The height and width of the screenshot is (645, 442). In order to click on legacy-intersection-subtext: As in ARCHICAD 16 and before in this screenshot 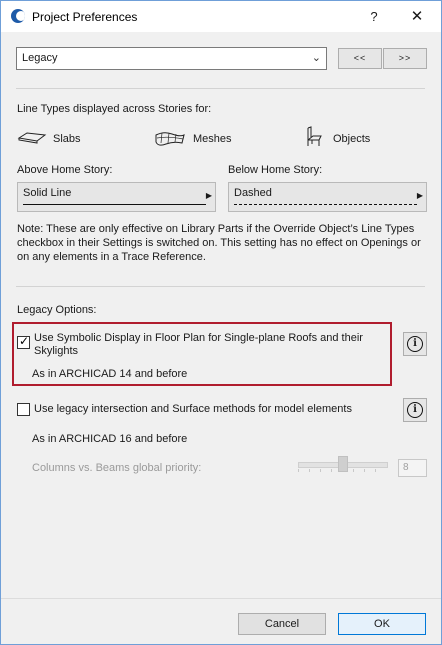, I will do `click(110, 439)`.